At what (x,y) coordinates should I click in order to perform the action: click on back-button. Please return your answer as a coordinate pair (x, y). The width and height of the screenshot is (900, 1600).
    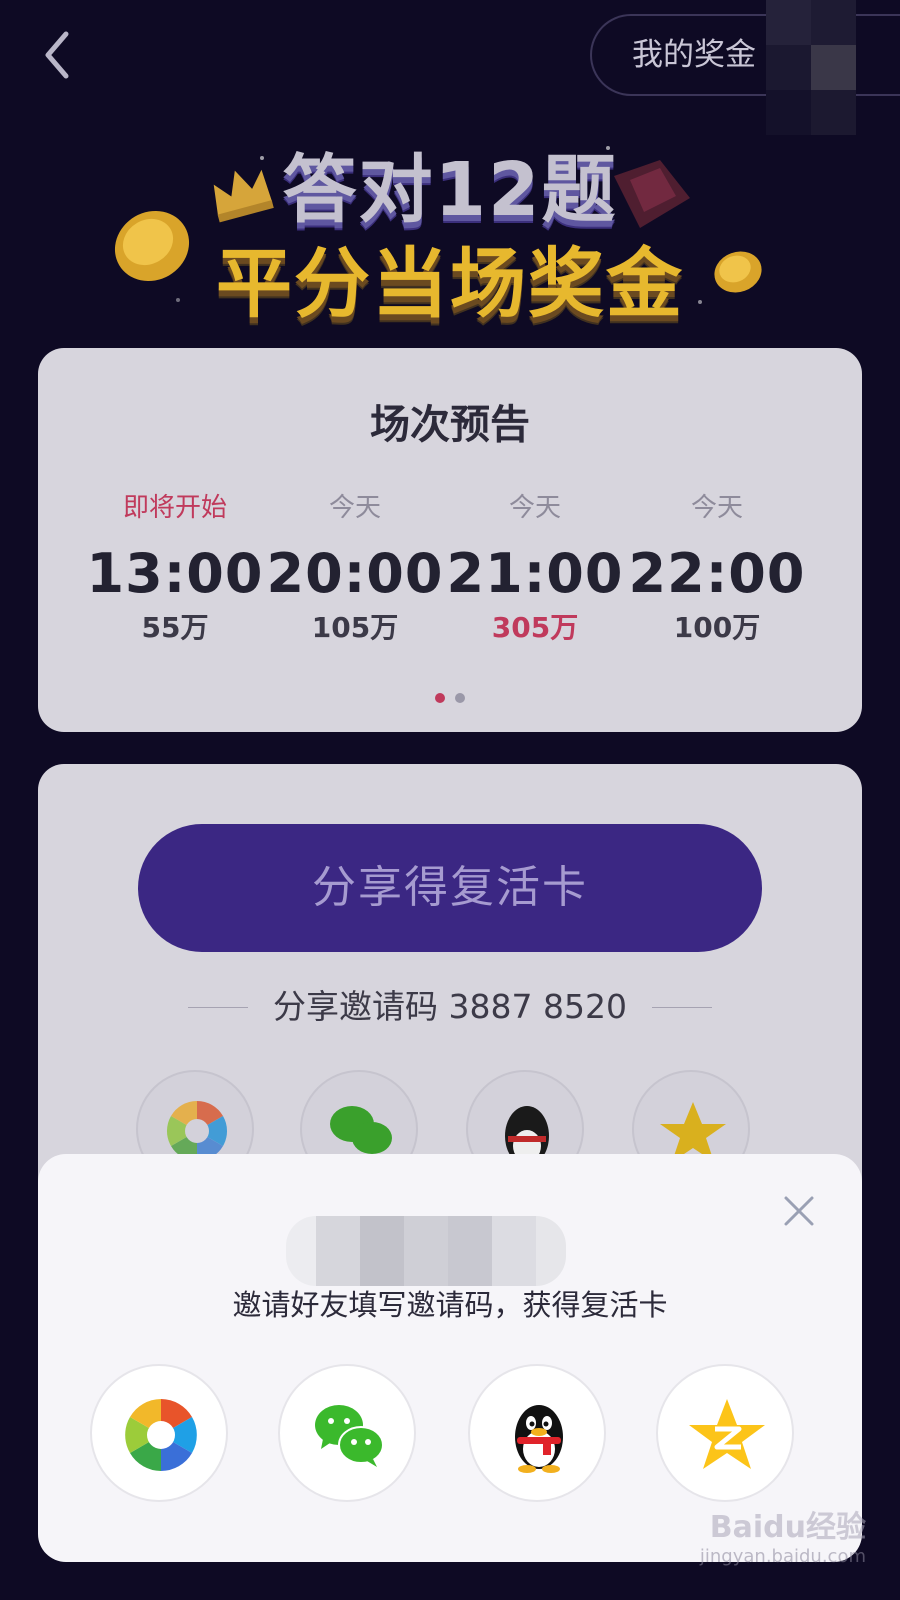
    Looking at the image, I should click on (60, 55).